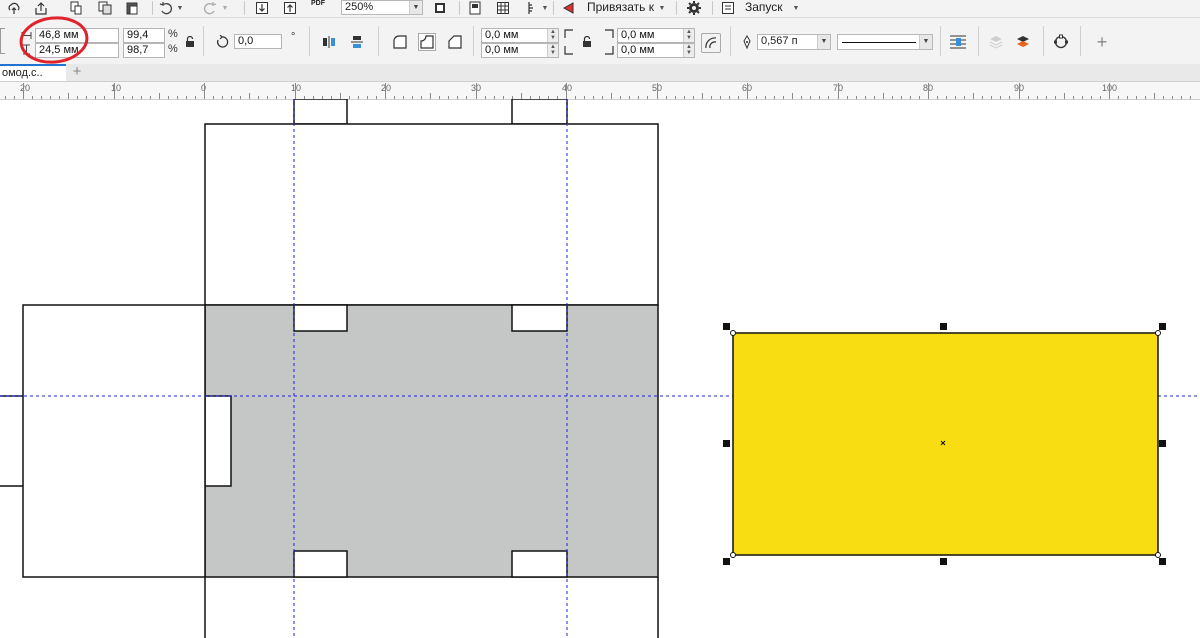  What do you see at coordinates (600, 91) in the screenshot?
I see `horizontal-ruler: 20 10 0 10 20 30 40 50 60 70 80 90 100` at bounding box center [600, 91].